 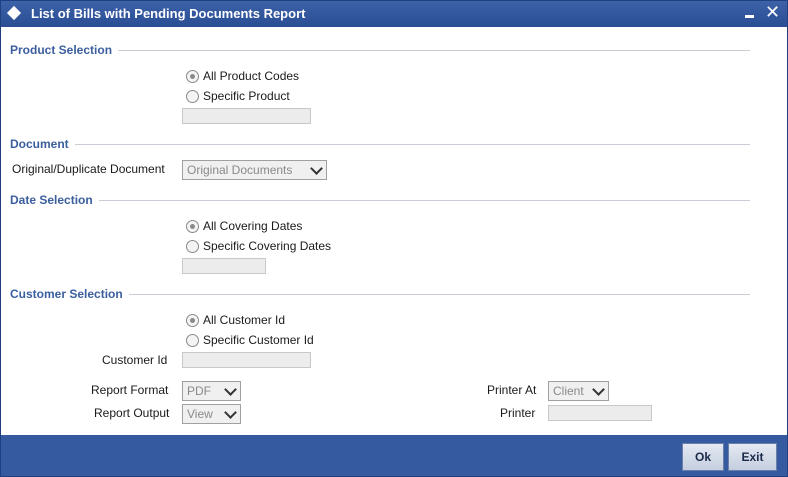 What do you see at coordinates (253, 226) in the screenshot?
I see `radio-label: All Covering Dates` at bounding box center [253, 226].